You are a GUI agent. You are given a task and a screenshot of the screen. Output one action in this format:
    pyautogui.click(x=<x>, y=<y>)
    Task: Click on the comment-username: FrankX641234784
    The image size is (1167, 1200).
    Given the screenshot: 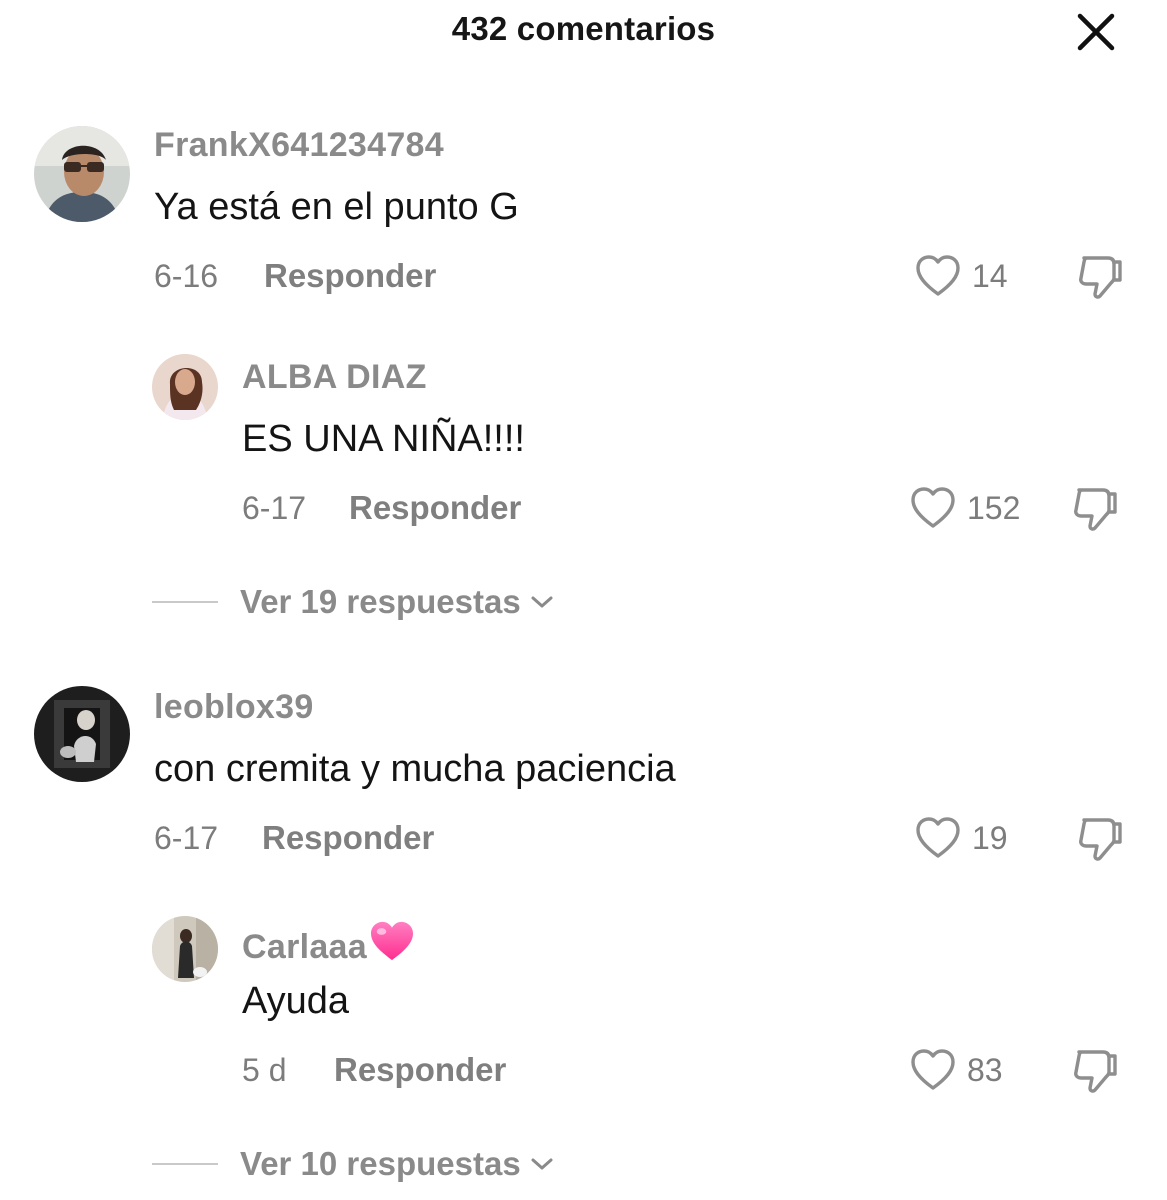 What is the action you would take?
    pyautogui.click(x=299, y=145)
    